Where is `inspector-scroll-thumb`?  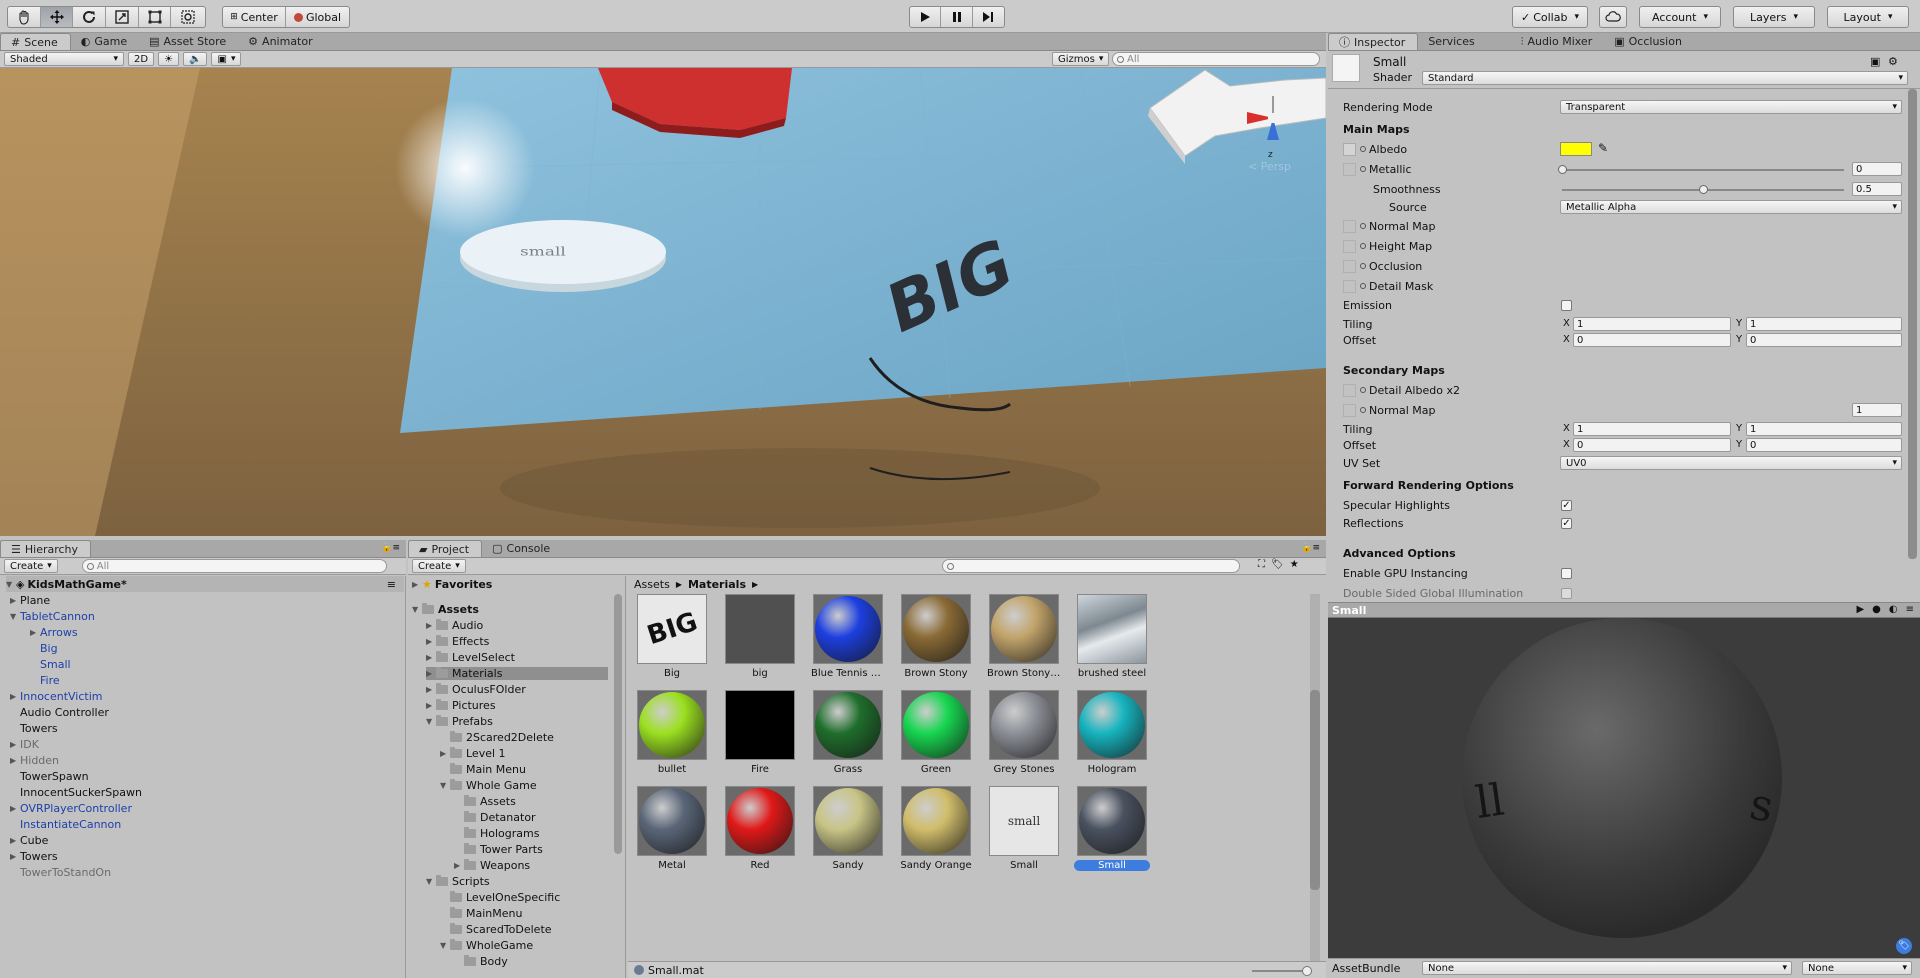
inspector-scroll-thumb is located at coordinates (1912, 324).